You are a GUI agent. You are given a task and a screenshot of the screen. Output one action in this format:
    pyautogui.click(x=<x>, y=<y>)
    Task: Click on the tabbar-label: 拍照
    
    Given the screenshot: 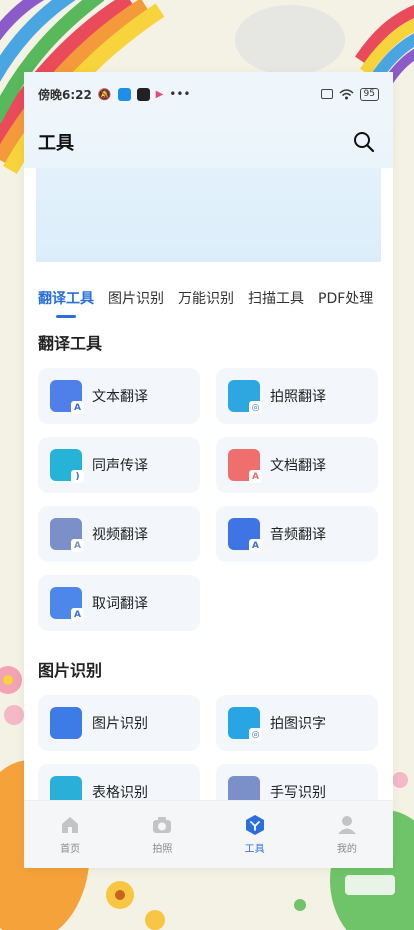 What is the action you would take?
    pyautogui.click(x=162, y=849)
    